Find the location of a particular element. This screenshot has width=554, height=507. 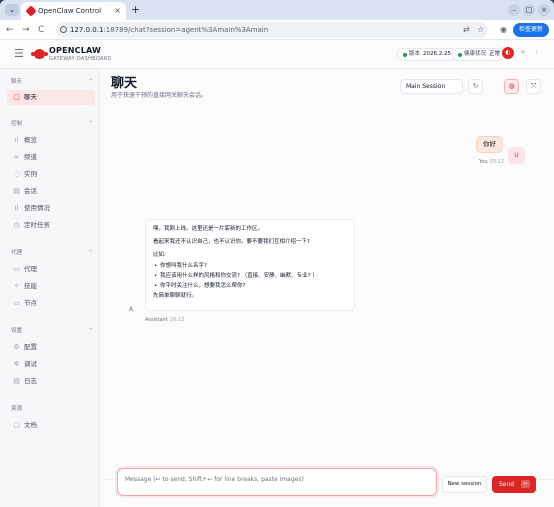

section-resources: 资源 is located at coordinates (52, 408).